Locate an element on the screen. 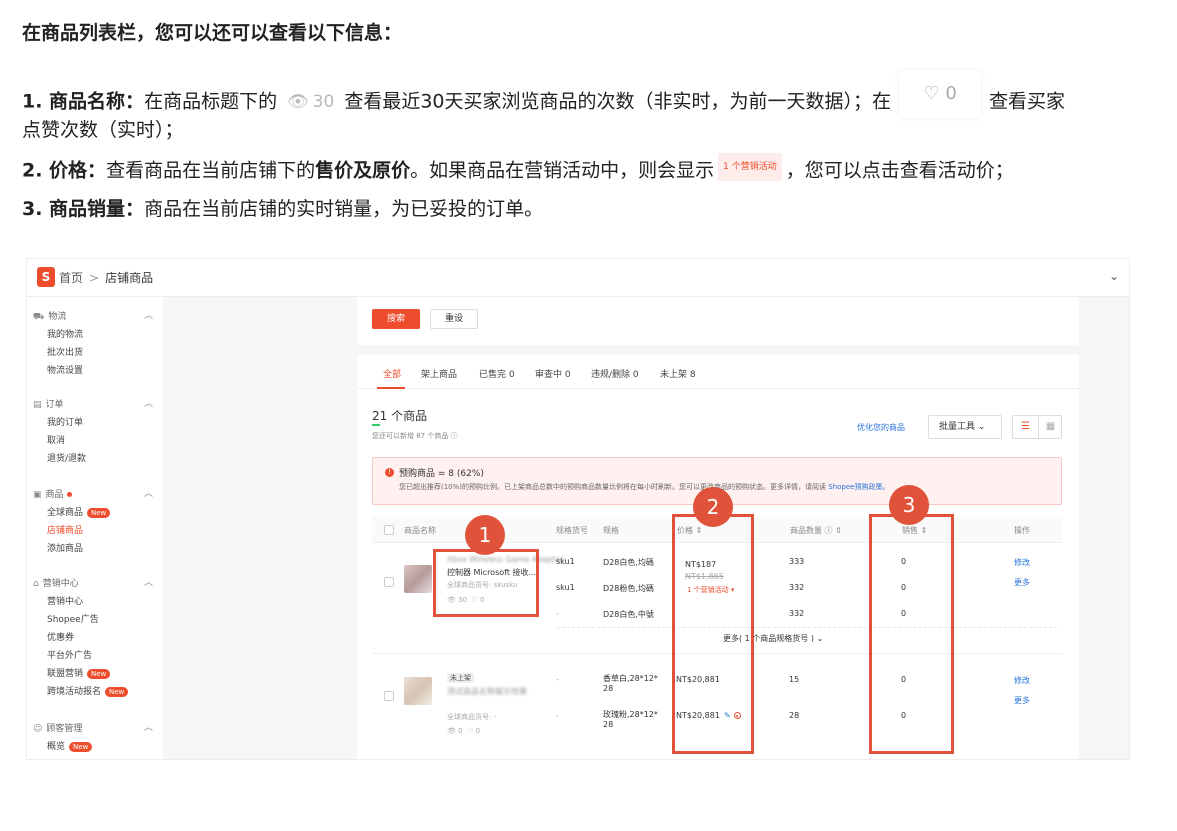 Image resolution: width=1177 pixels, height=831 pixels. callout-box-price is located at coordinates (713, 634).